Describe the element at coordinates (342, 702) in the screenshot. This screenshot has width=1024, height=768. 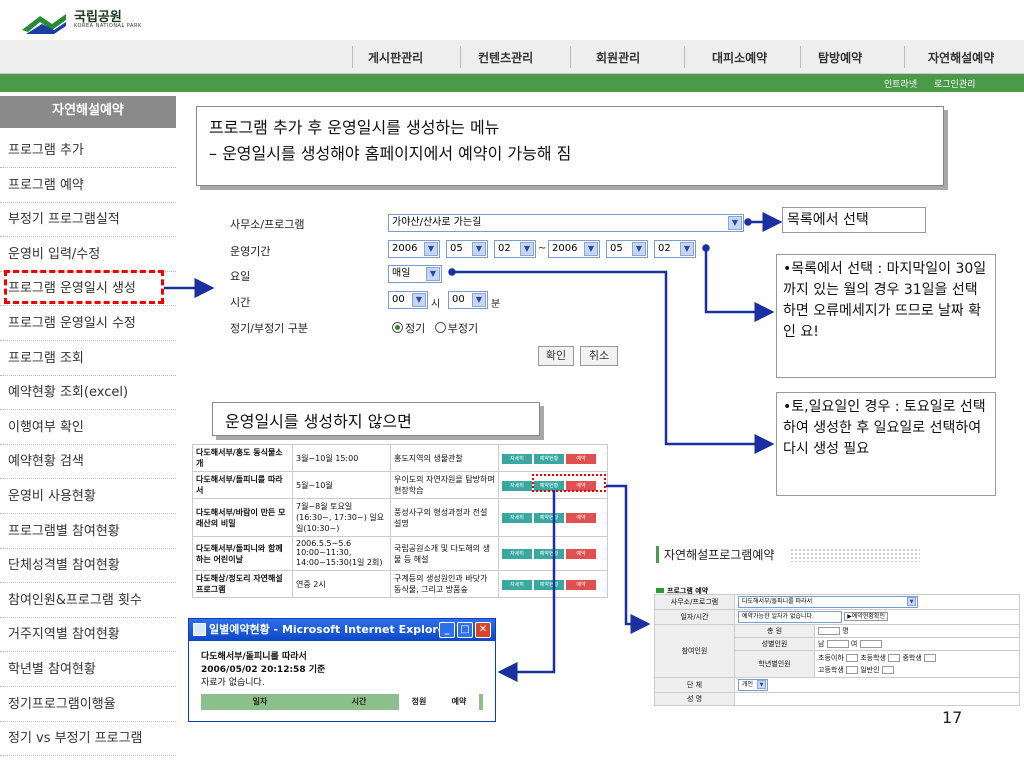
I see `ie-table-header: 일자 시간 정원 예약` at that location.